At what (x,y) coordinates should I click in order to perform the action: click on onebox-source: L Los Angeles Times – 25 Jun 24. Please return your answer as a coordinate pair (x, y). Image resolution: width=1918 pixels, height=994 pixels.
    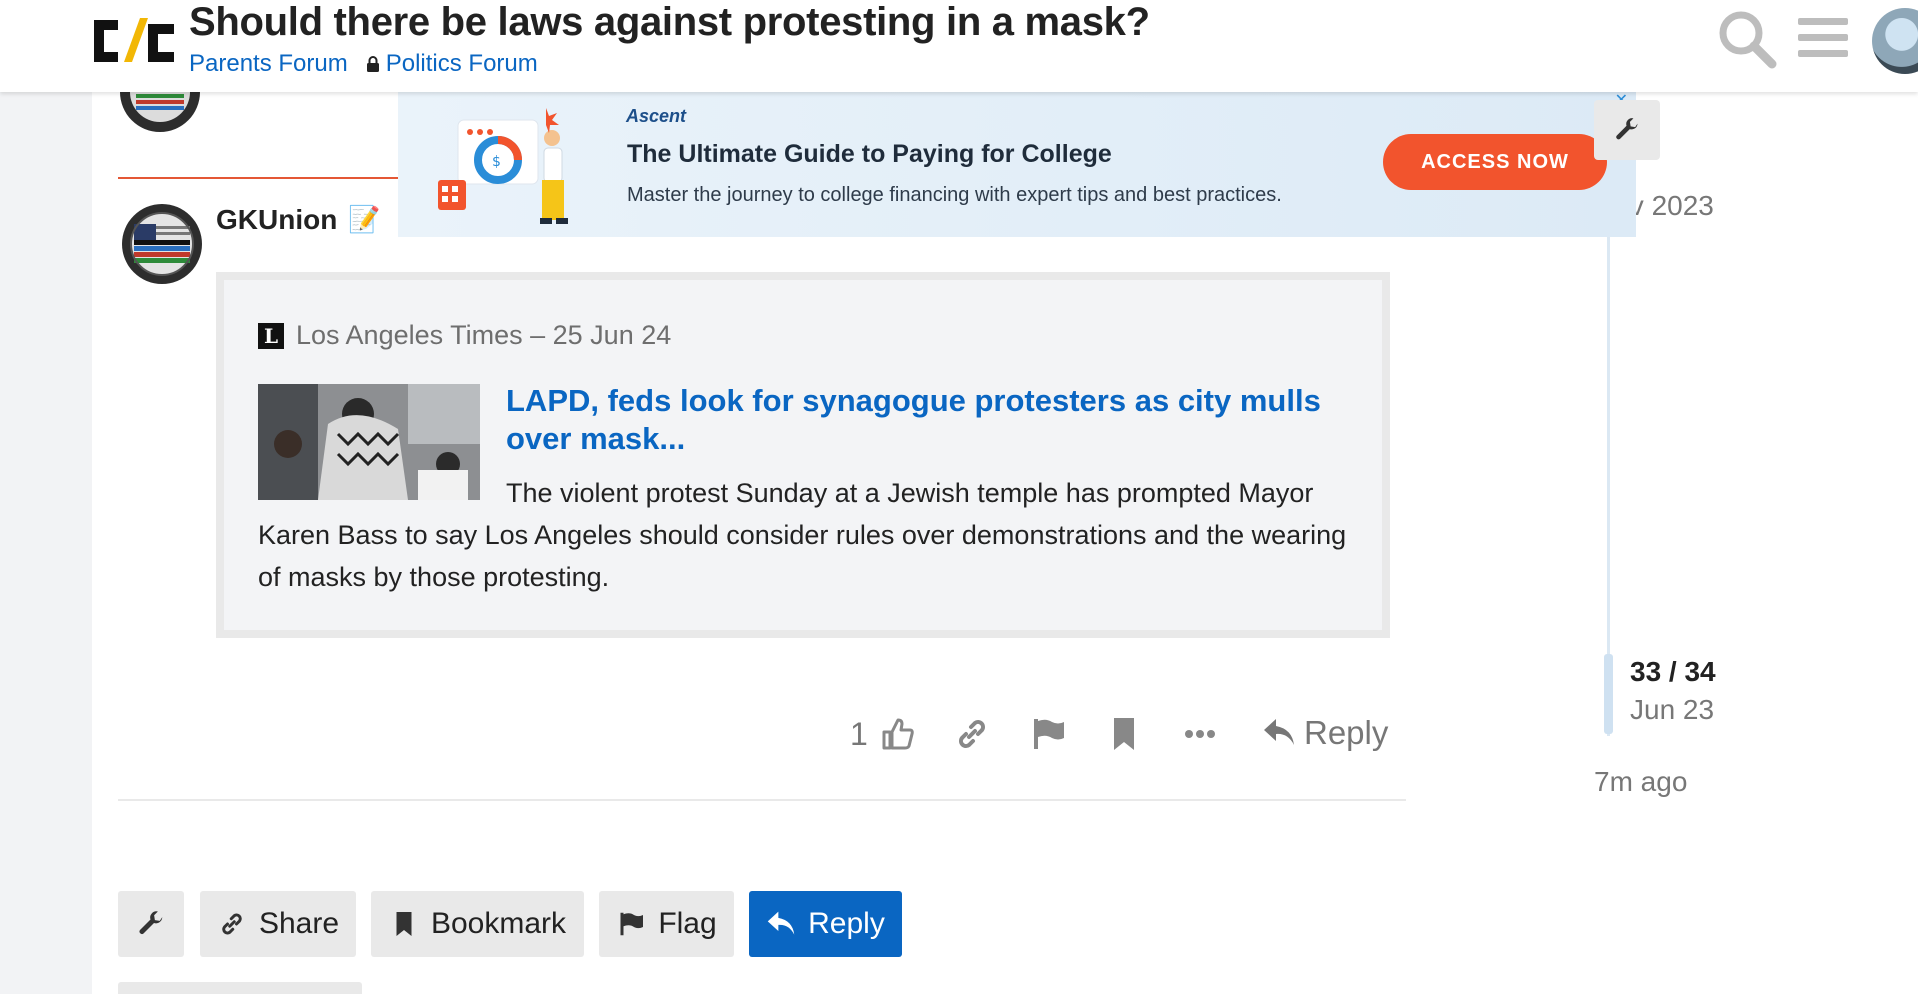
    Looking at the image, I should click on (464, 335).